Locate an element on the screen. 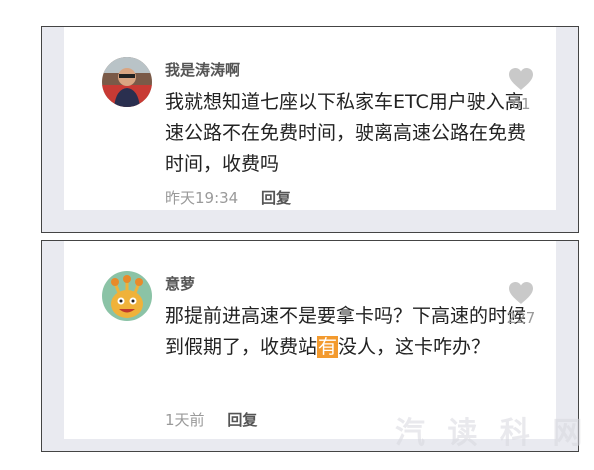 This screenshot has width=594, height=470. comment-meta: 1天前 回复 is located at coordinates (211, 419).